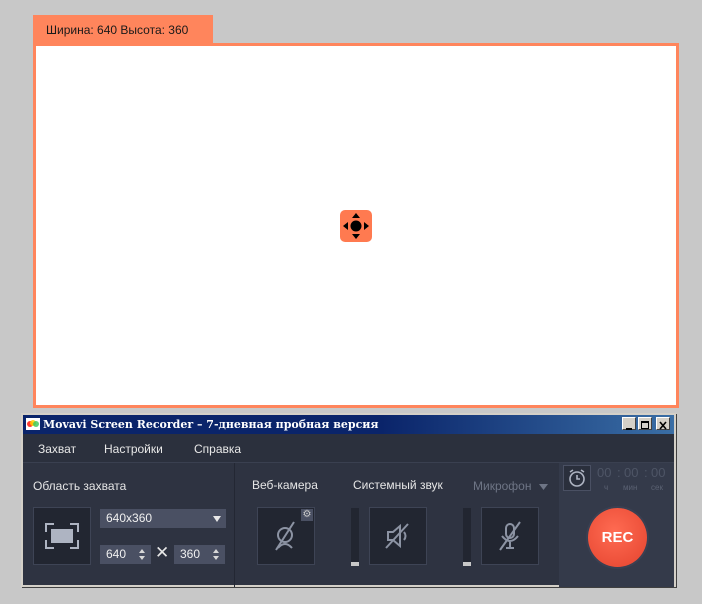  Describe the element at coordinates (234, 525) in the screenshot. I see `section-divider` at that location.